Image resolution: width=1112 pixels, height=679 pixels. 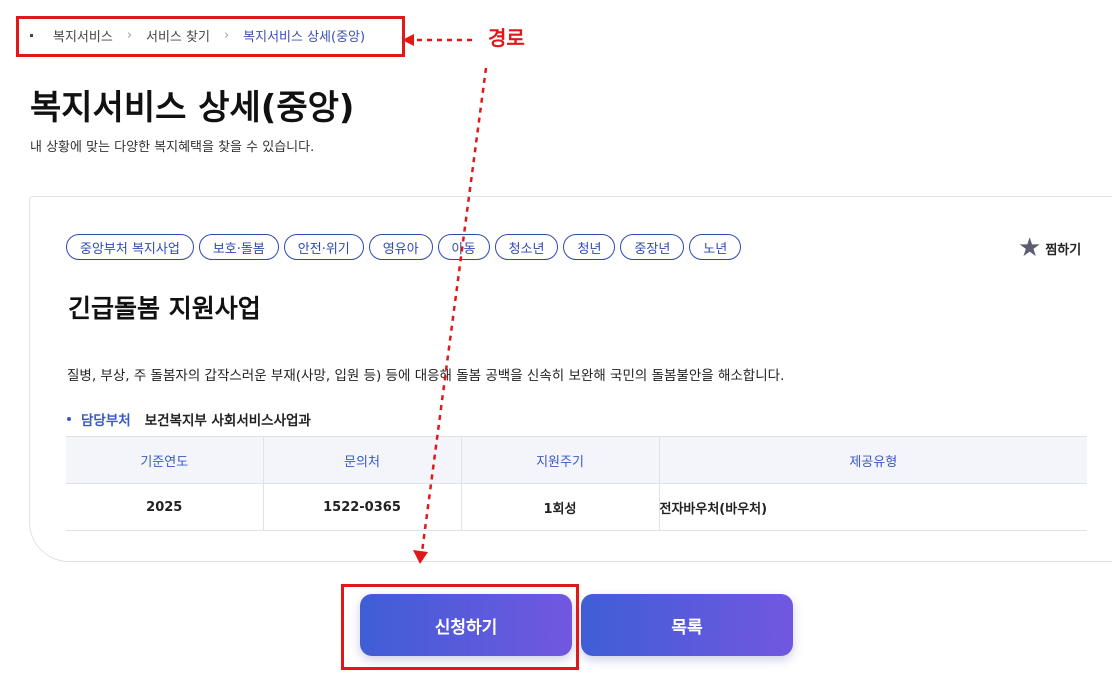 I want to click on annotation-arrow-apply, so click(x=454, y=310).